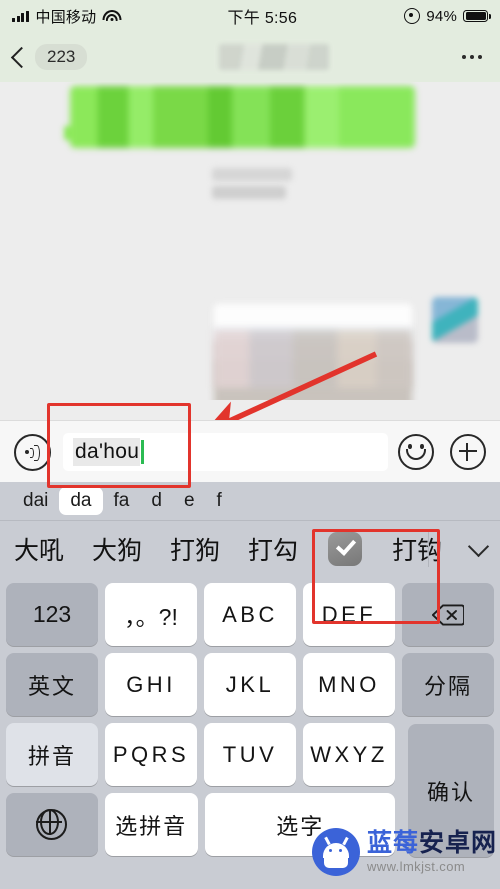 Image resolution: width=500 pixels, height=889 pixels. I want to click on clock-label: 下午 5:56, so click(262, 18).